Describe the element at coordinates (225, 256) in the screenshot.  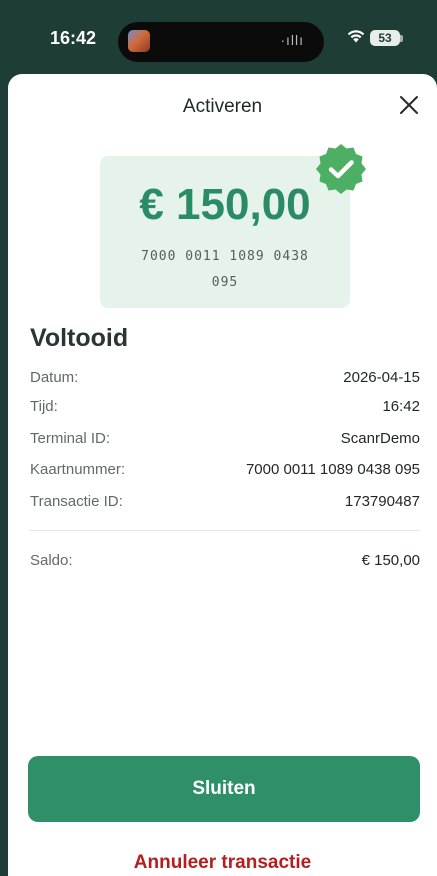
I see `card-number-line-1: 7000 0011 1089 0438` at that location.